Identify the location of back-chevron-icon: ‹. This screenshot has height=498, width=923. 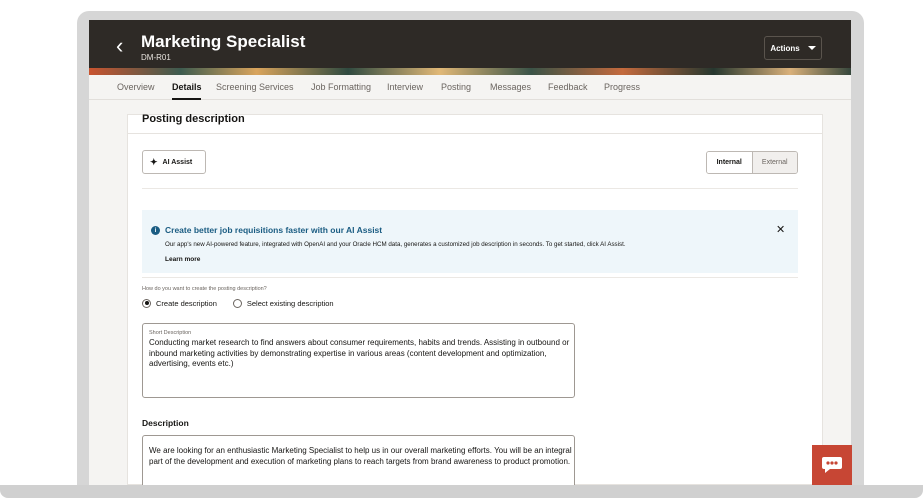
(124, 46).